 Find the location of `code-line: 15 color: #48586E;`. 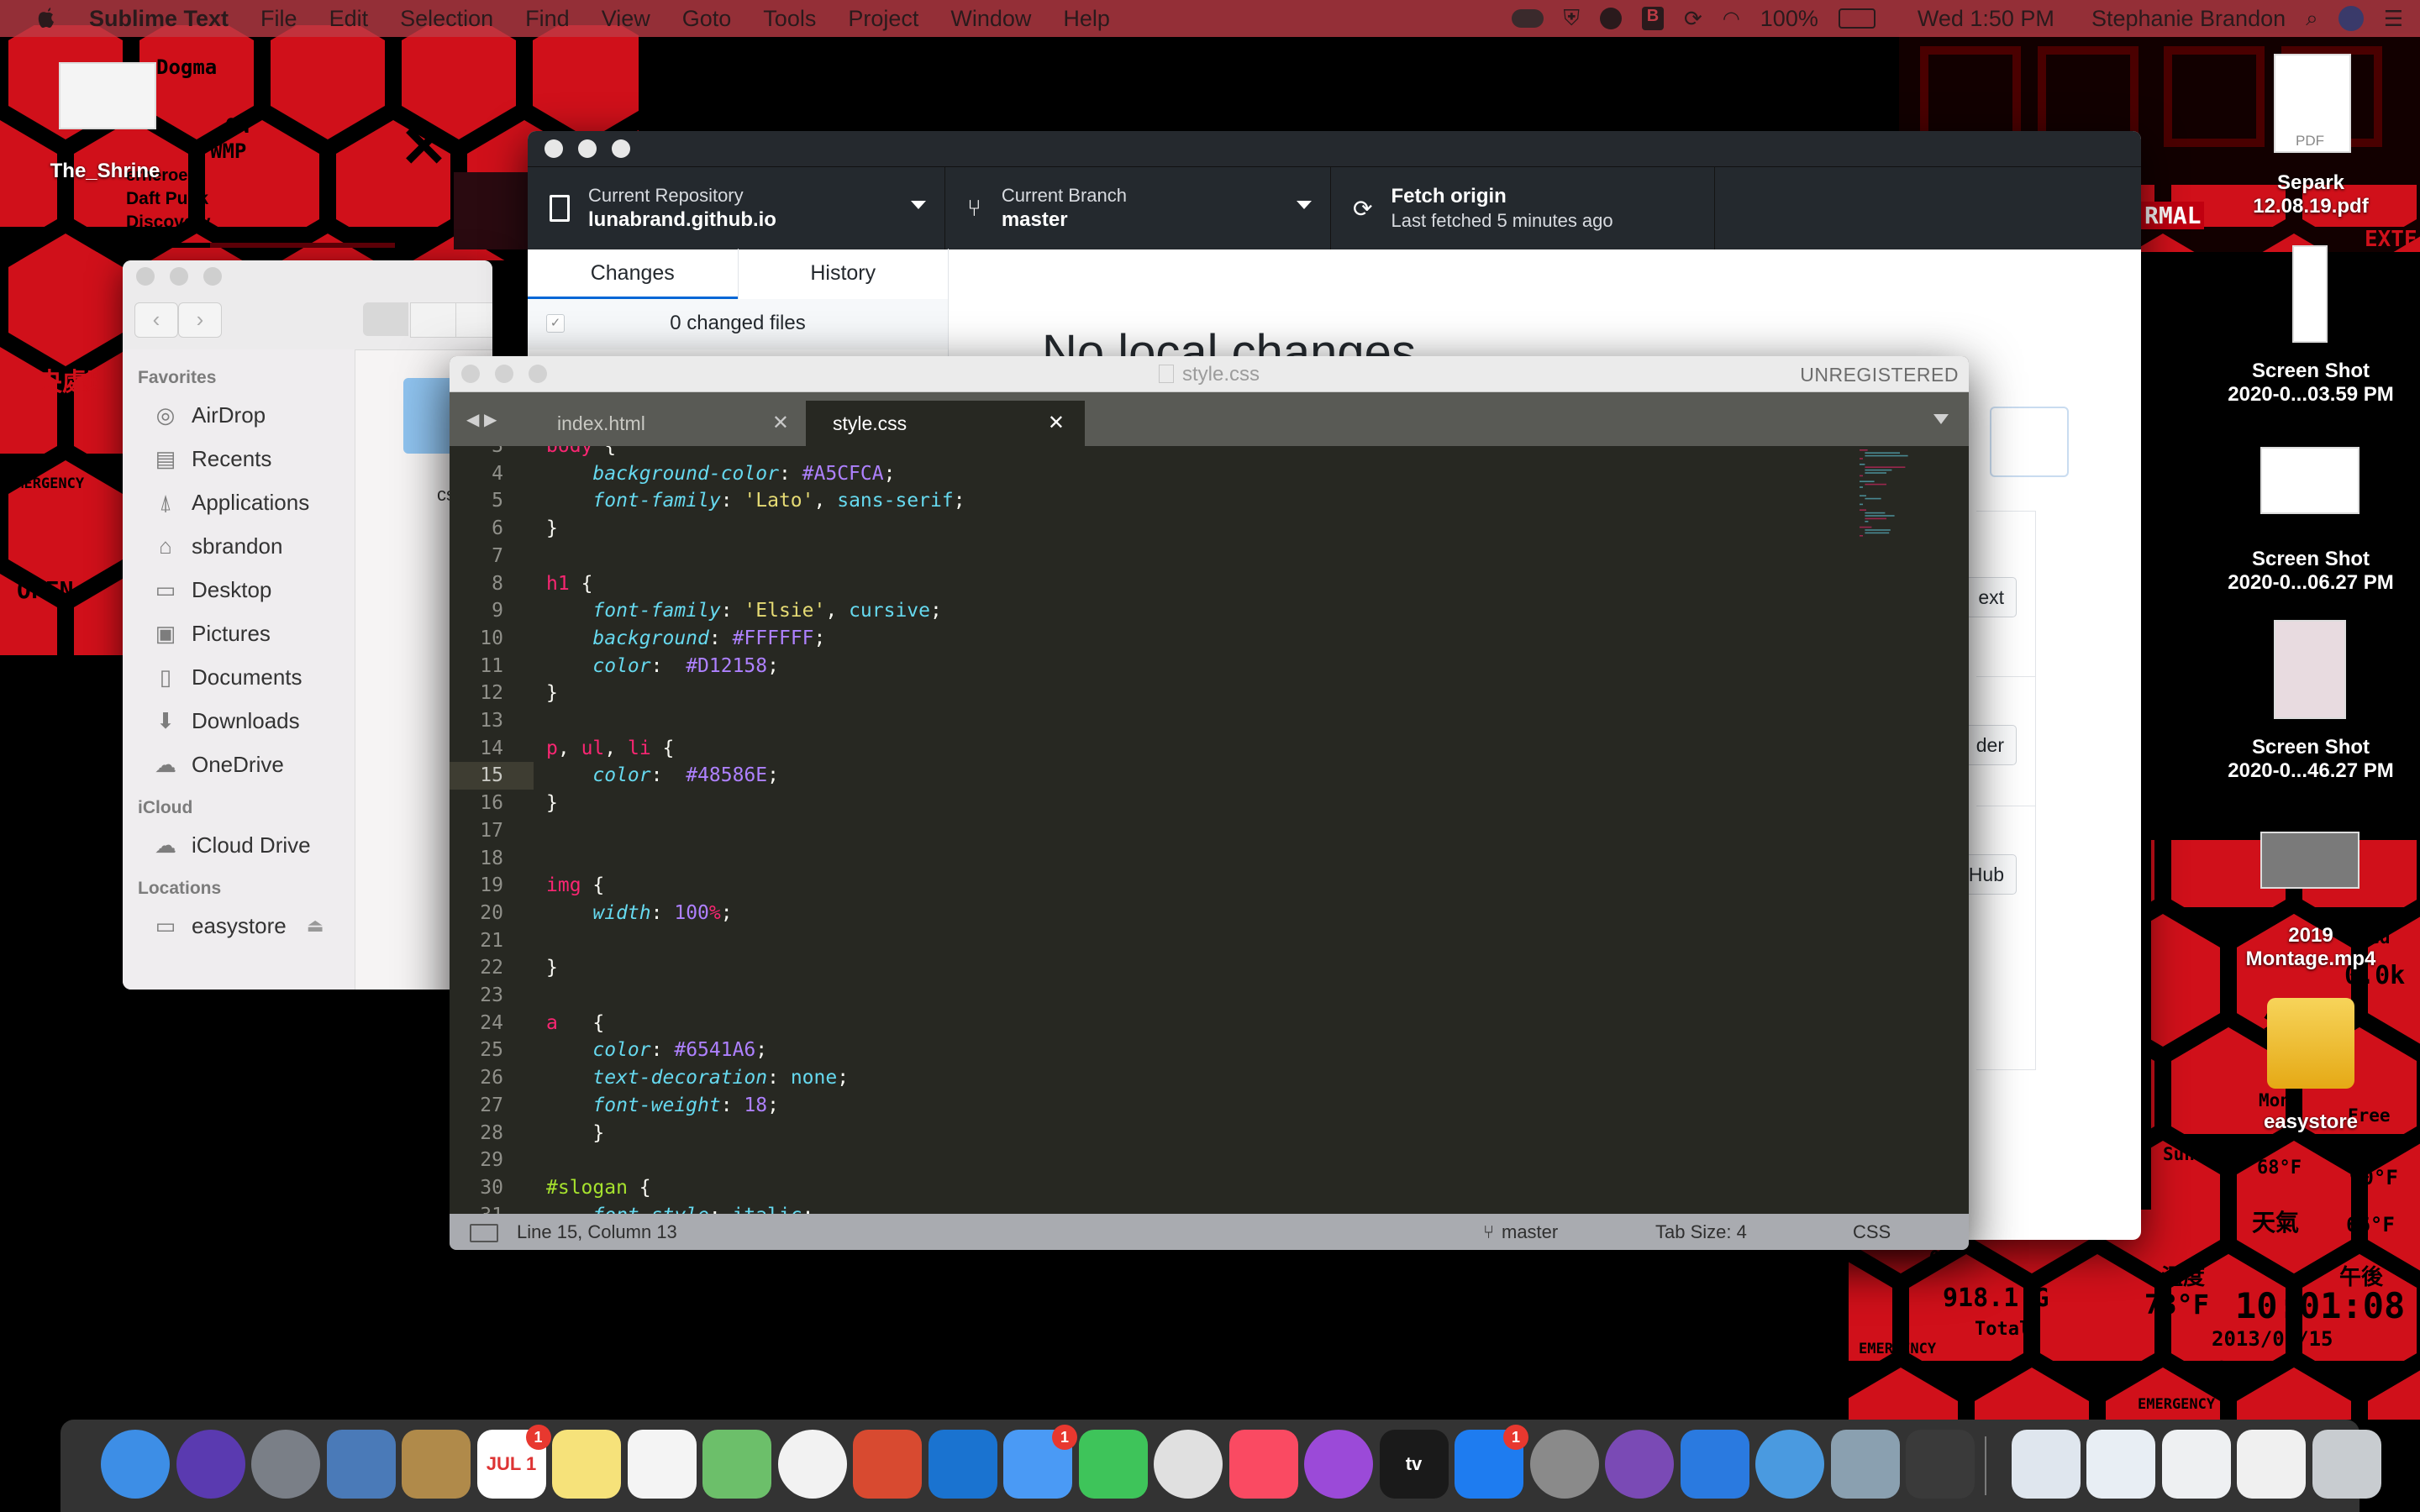

code-line: 15 color: #48586E; is located at coordinates (1155, 776).